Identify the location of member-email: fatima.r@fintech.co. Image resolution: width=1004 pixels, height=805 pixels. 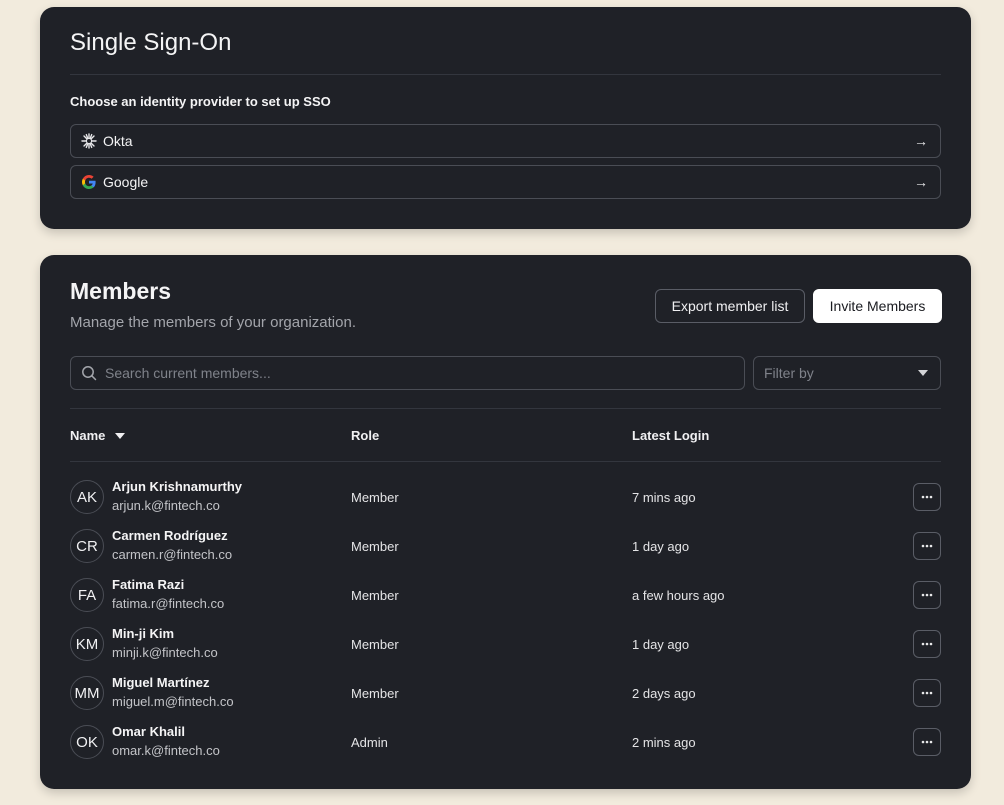
(168, 603).